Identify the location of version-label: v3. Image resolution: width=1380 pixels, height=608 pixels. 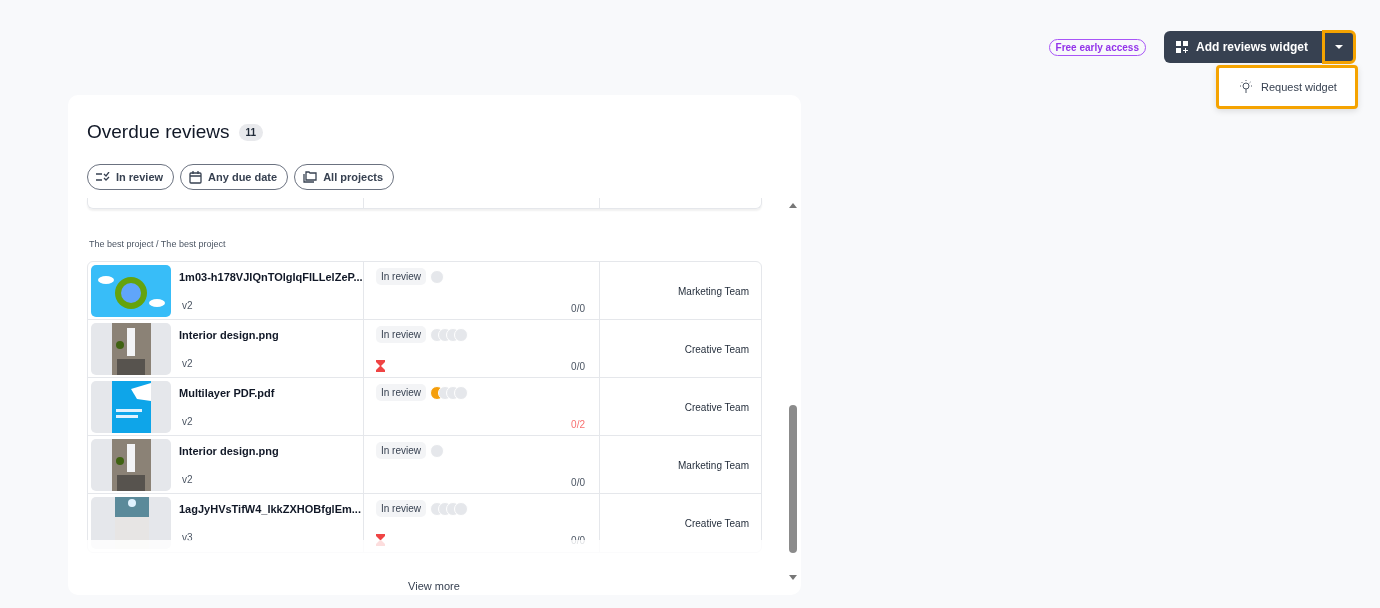
(187, 537).